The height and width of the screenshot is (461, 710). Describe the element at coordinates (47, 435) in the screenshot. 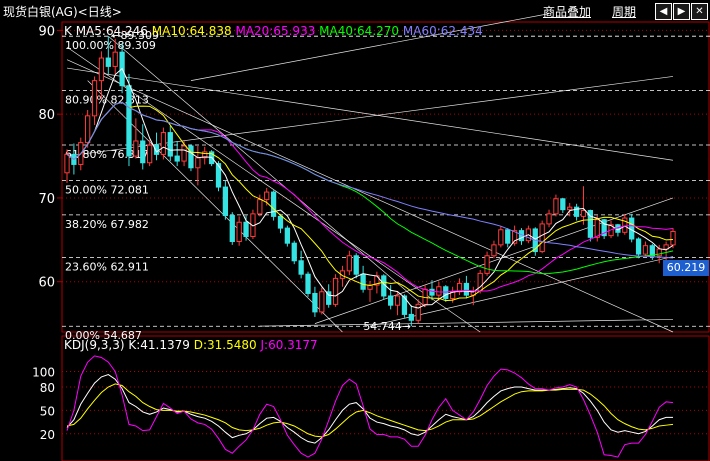

I see `kdj-tick-label: 20` at that location.